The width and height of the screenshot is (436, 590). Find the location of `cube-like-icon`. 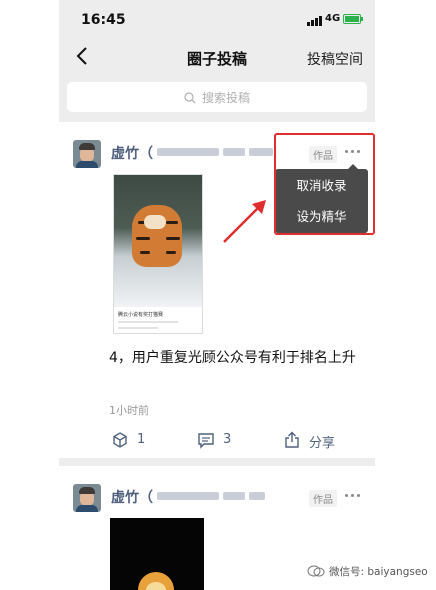

cube-like-icon is located at coordinates (120, 440).